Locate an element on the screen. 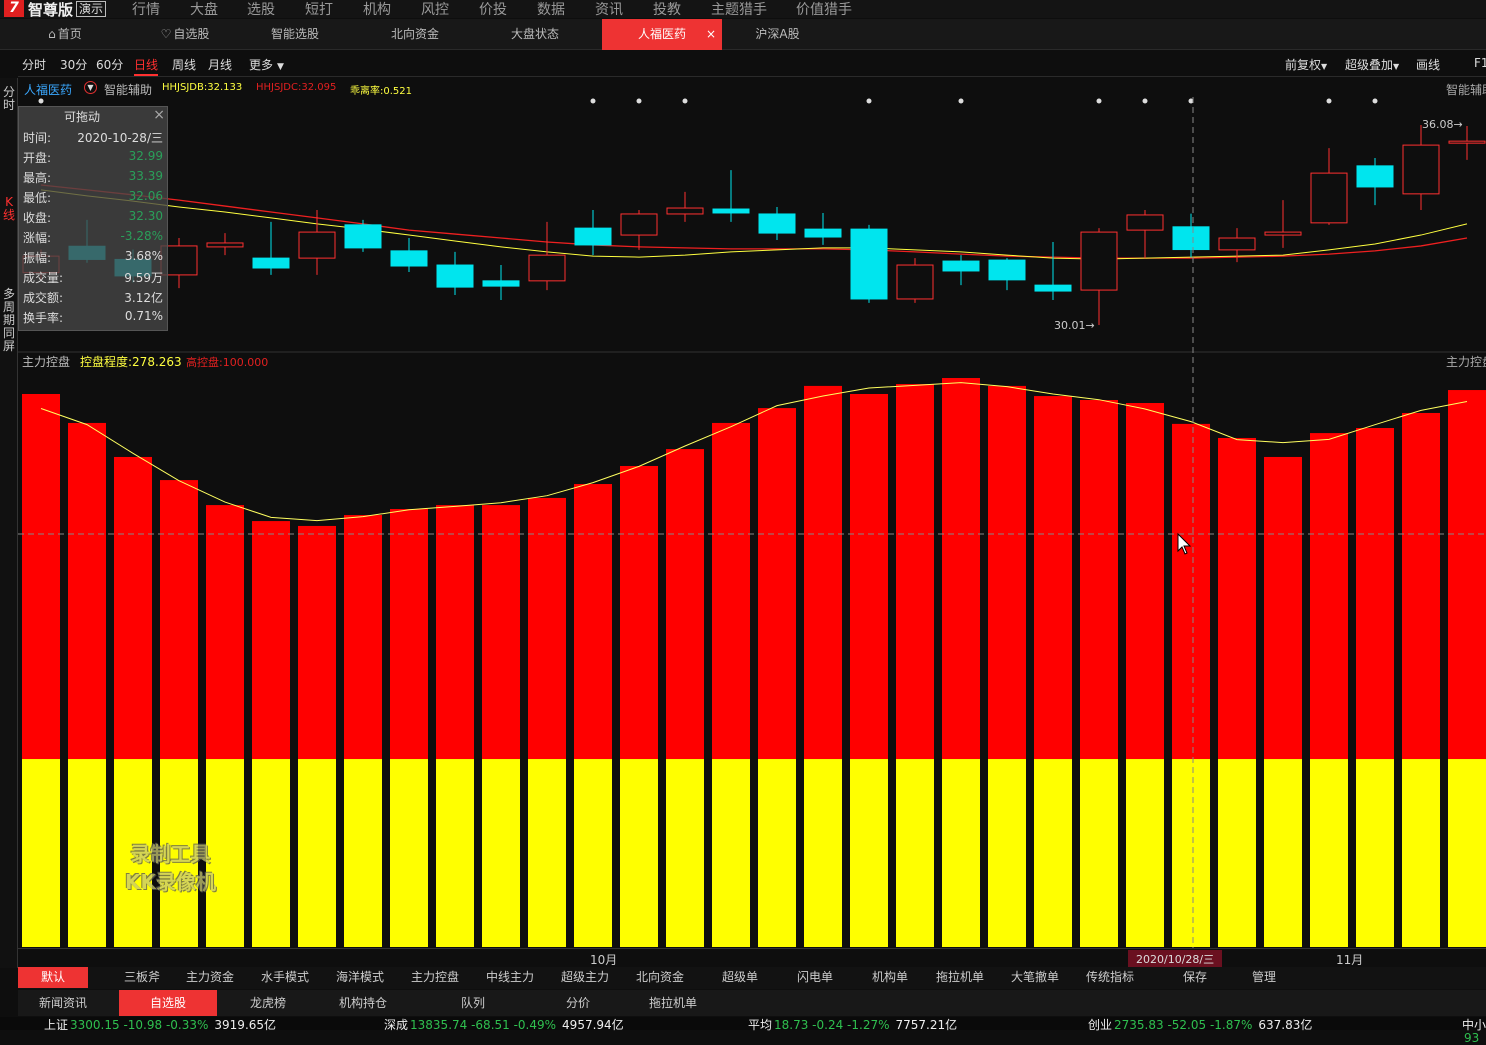 This screenshot has width=1486, height=1045. indicator-tab: 主力资金 is located at coordinates (210, 977).